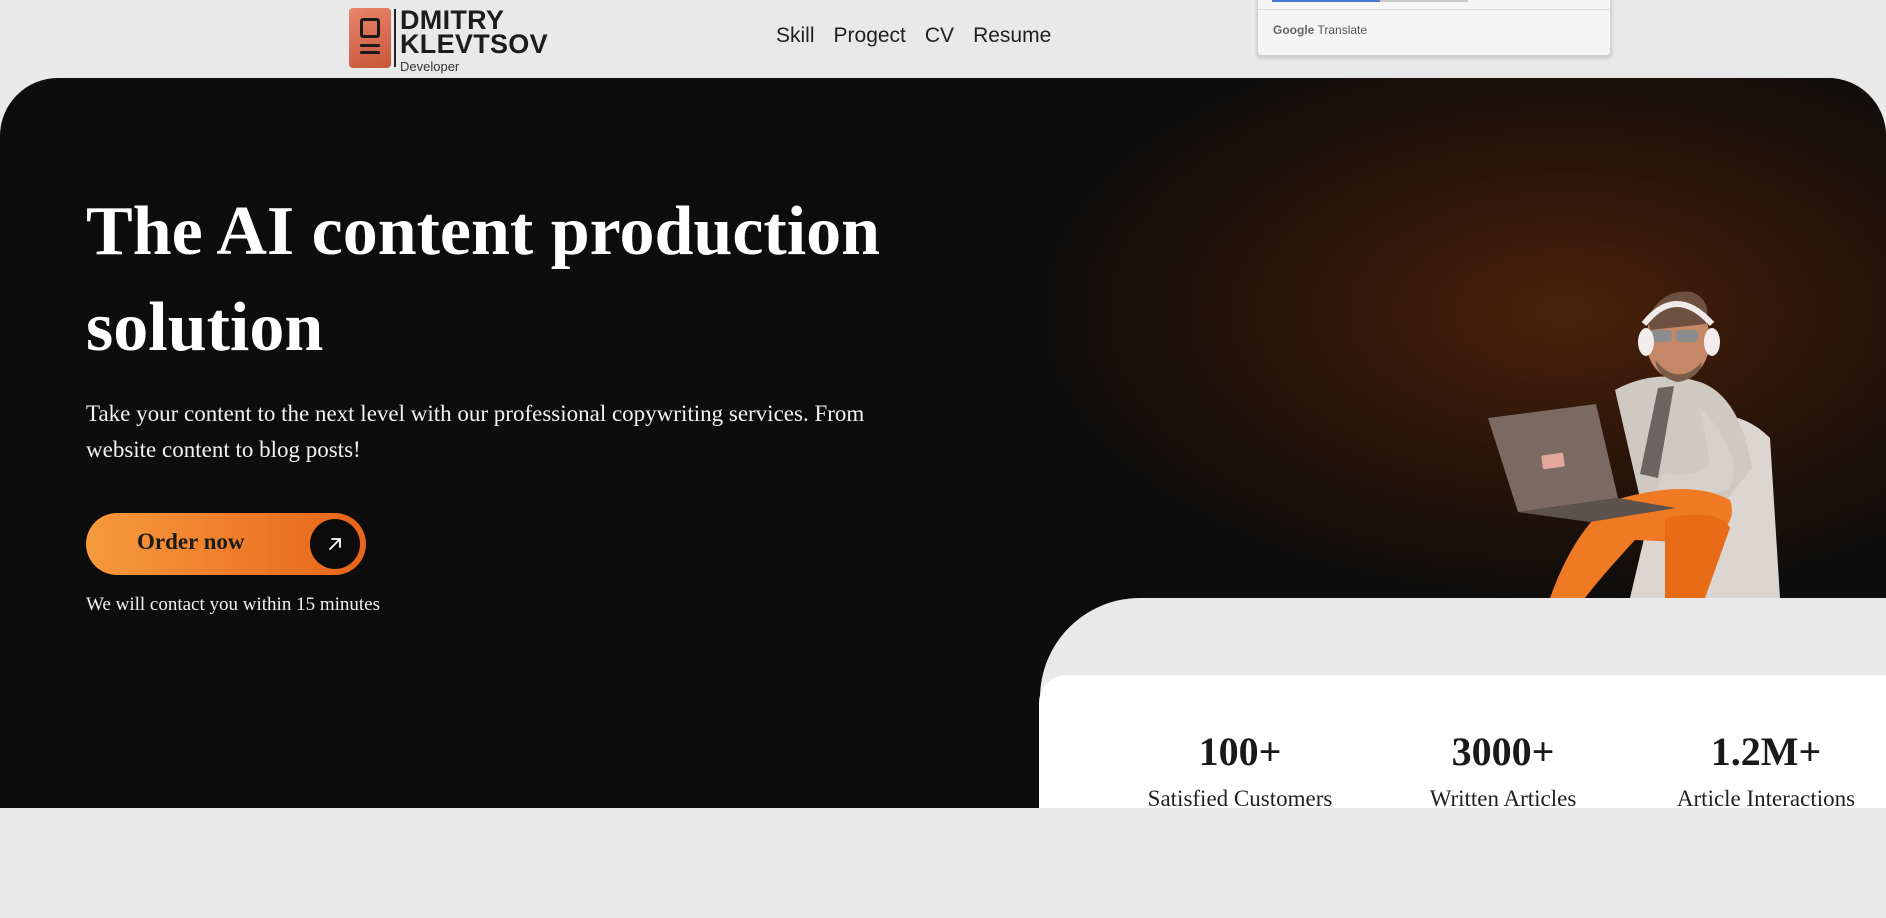 The image size is (1886, 918). I want to click on nav-item-progect: Progect, so click(870, 36).